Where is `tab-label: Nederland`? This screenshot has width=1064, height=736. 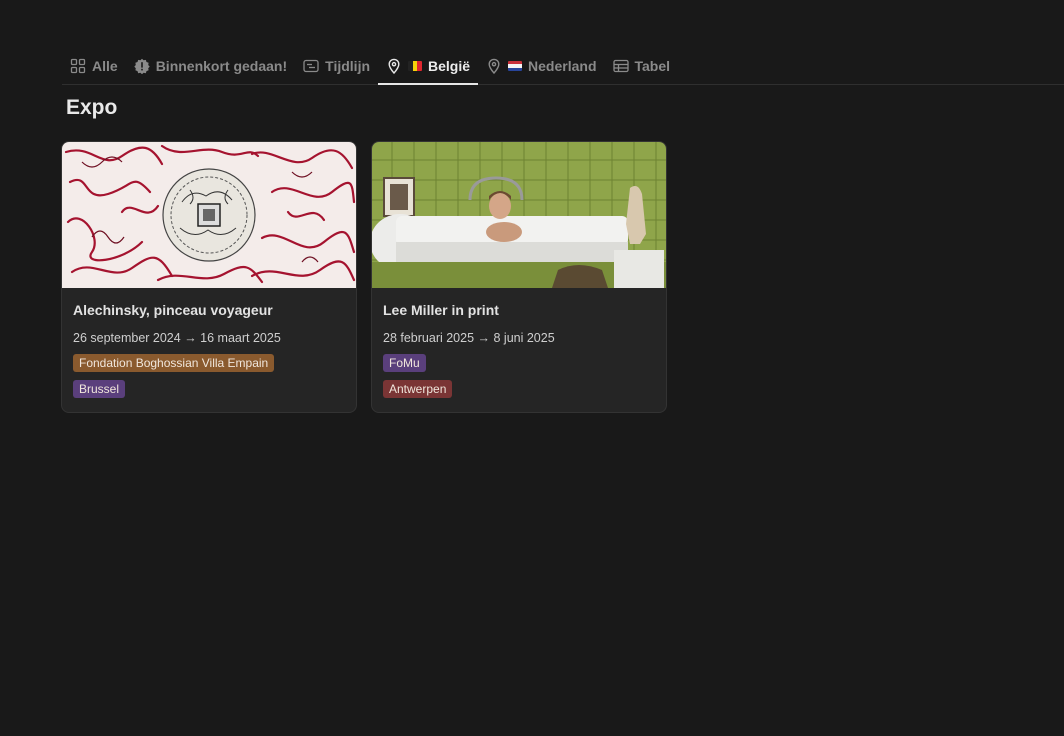
tab-label: Nederland is located at coordinates (562, 66).